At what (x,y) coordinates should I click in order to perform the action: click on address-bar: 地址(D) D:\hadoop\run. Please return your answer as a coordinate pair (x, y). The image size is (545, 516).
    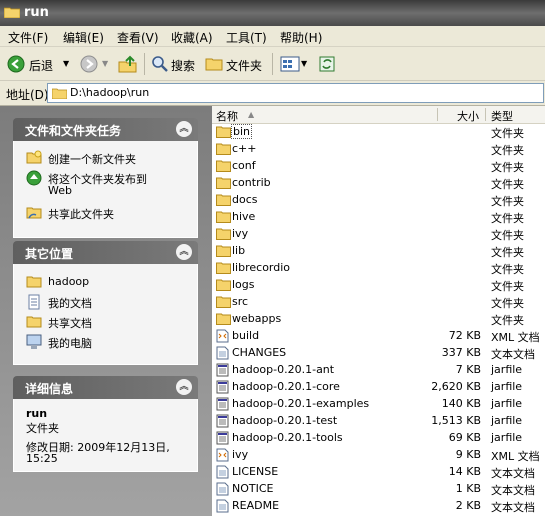
    Looking at the image, I should click on (272, 93).